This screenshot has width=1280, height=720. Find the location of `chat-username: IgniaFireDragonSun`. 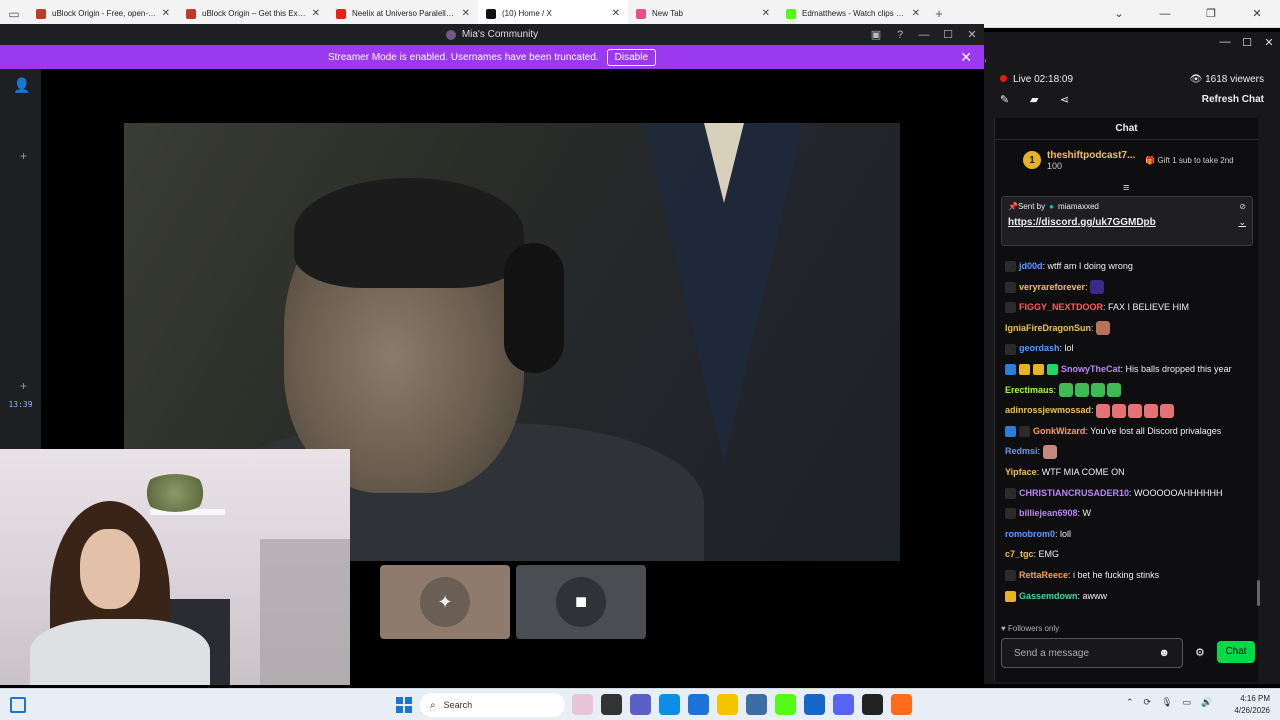

chat-username: IgniaFireDragonSun is located at coordinates (1048, 328).